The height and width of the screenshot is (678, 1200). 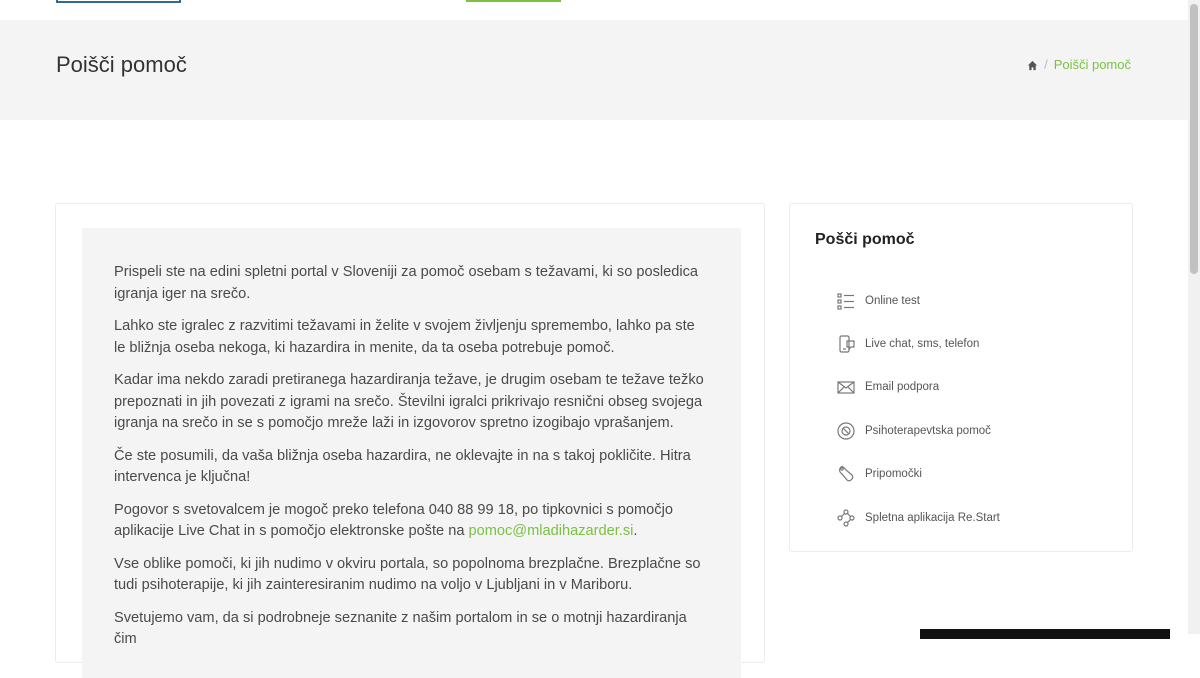 I want to click on home-icon, so click(x=1032, y=65).